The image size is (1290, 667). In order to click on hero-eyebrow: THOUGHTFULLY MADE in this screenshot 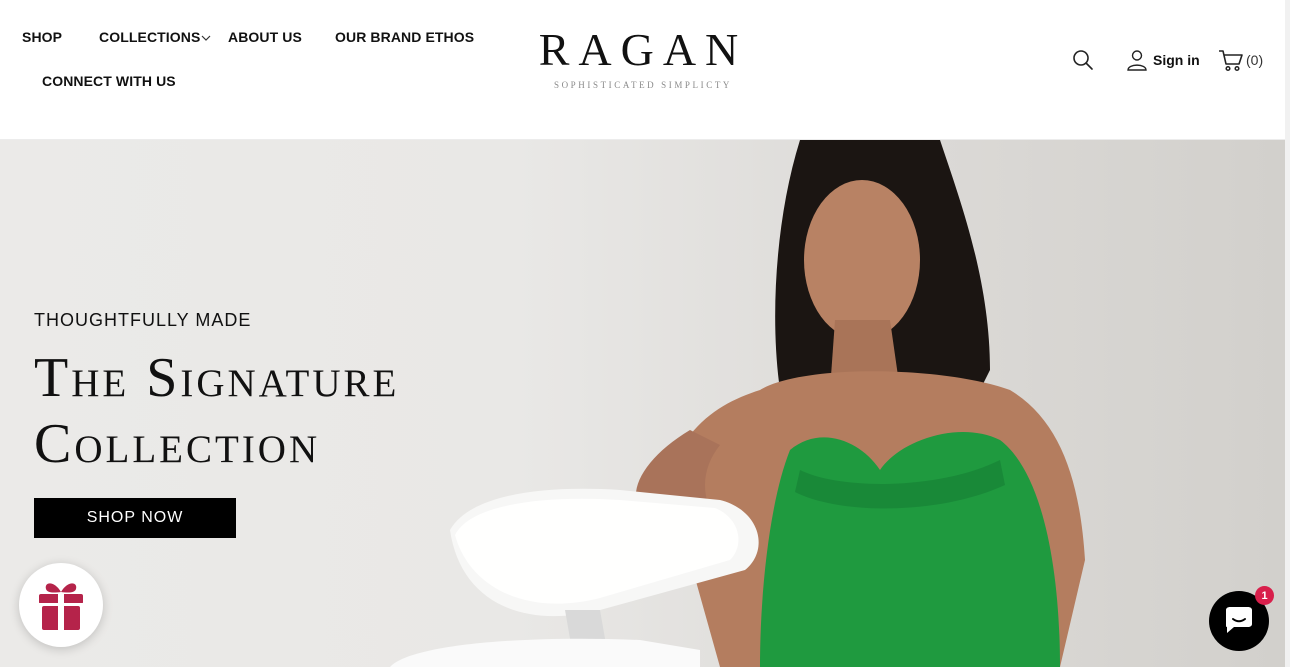, I will do `click(143, 320)`.